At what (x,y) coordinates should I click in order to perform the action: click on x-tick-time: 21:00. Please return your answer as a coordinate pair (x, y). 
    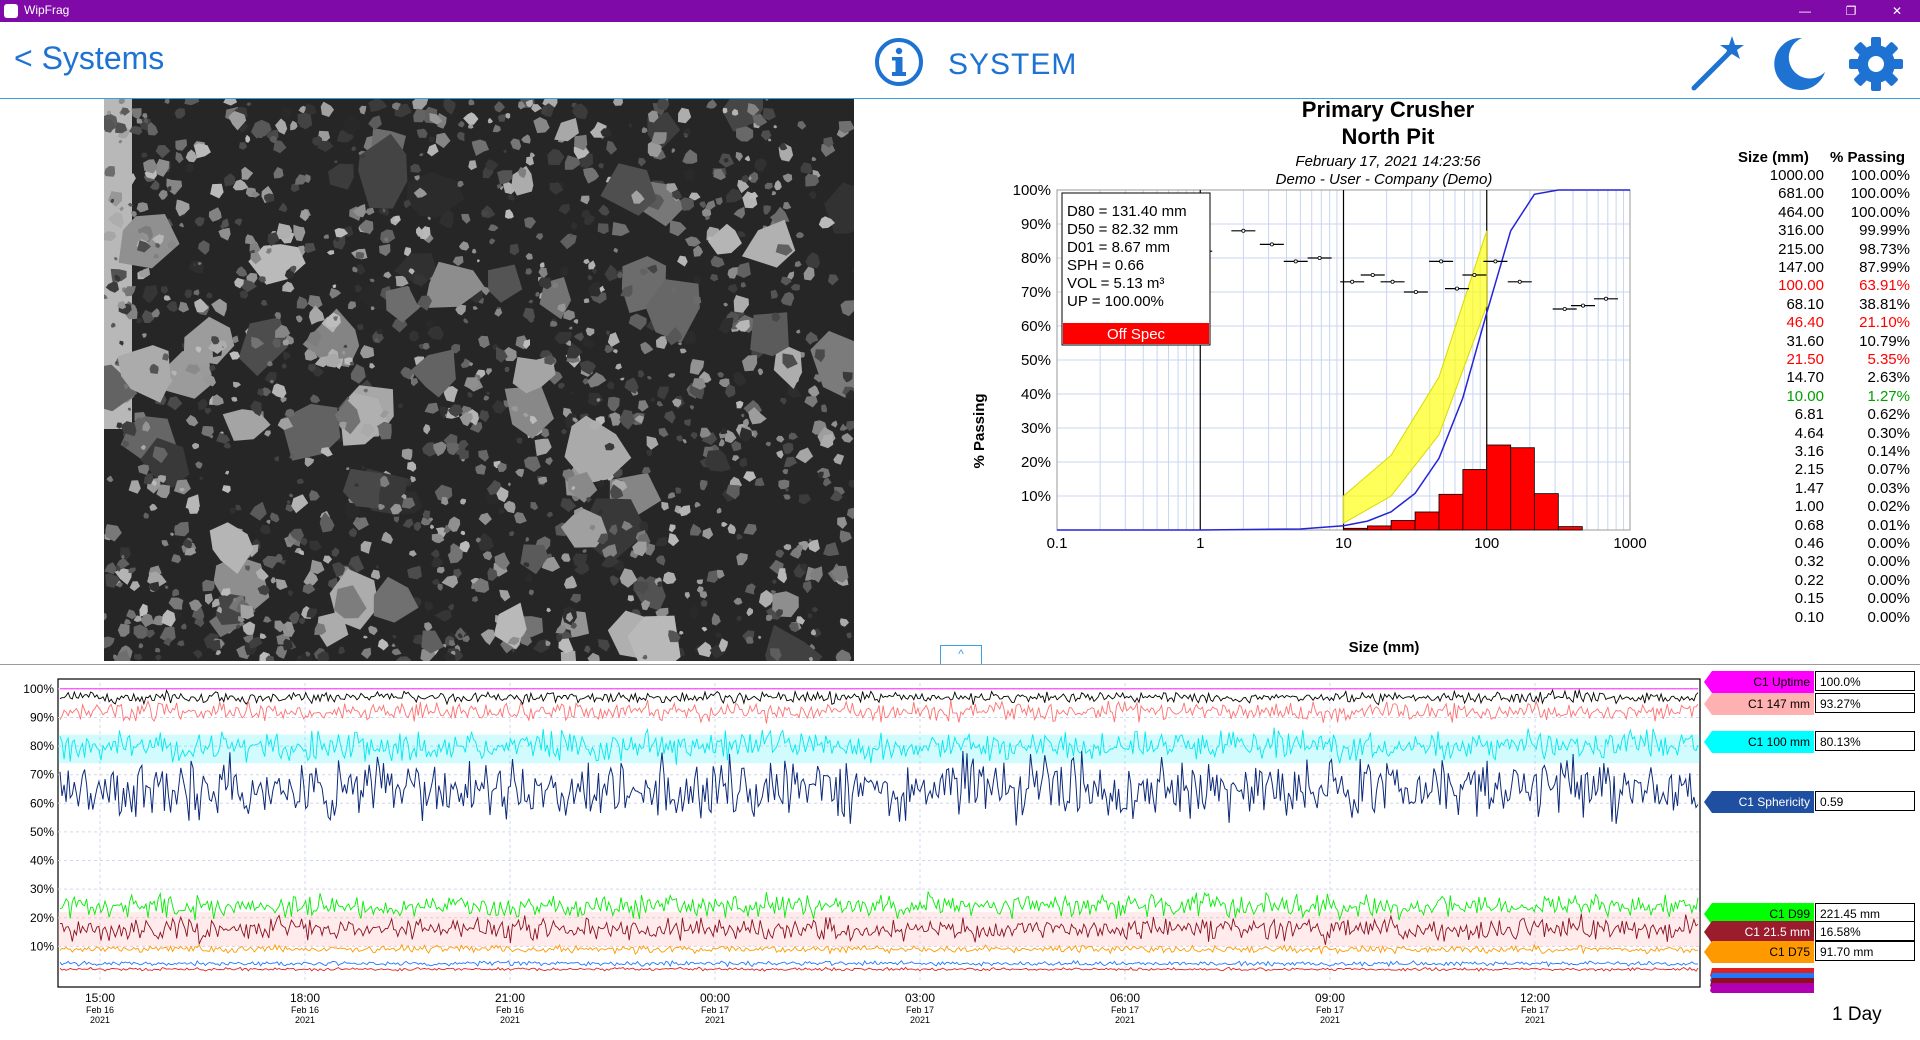
    Looking at the image, I should click on (510, 998).